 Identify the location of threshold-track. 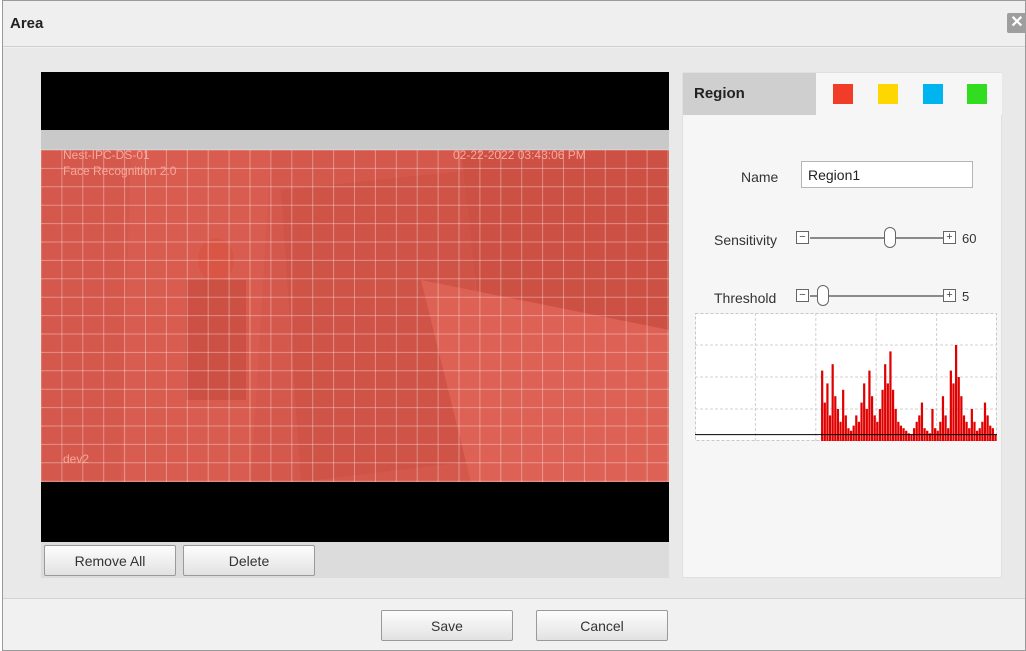
(876, 296).